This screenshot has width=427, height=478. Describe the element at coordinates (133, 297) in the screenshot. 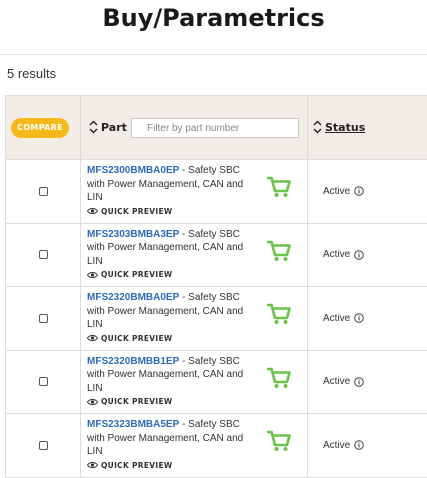

I see `part-number-link: MFS2320BMBA0EP` at that location.